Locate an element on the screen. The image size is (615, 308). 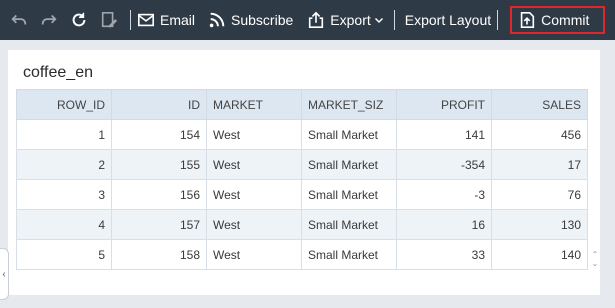
cell-sales: 456 is located at coordinates (539, 134).